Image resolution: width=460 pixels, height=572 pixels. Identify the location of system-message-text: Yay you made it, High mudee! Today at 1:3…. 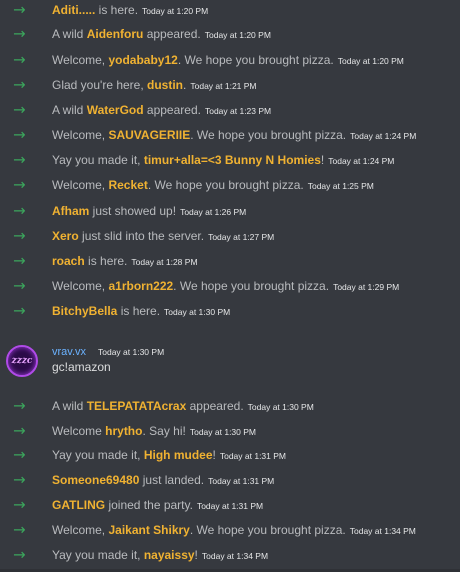
(169, 455).